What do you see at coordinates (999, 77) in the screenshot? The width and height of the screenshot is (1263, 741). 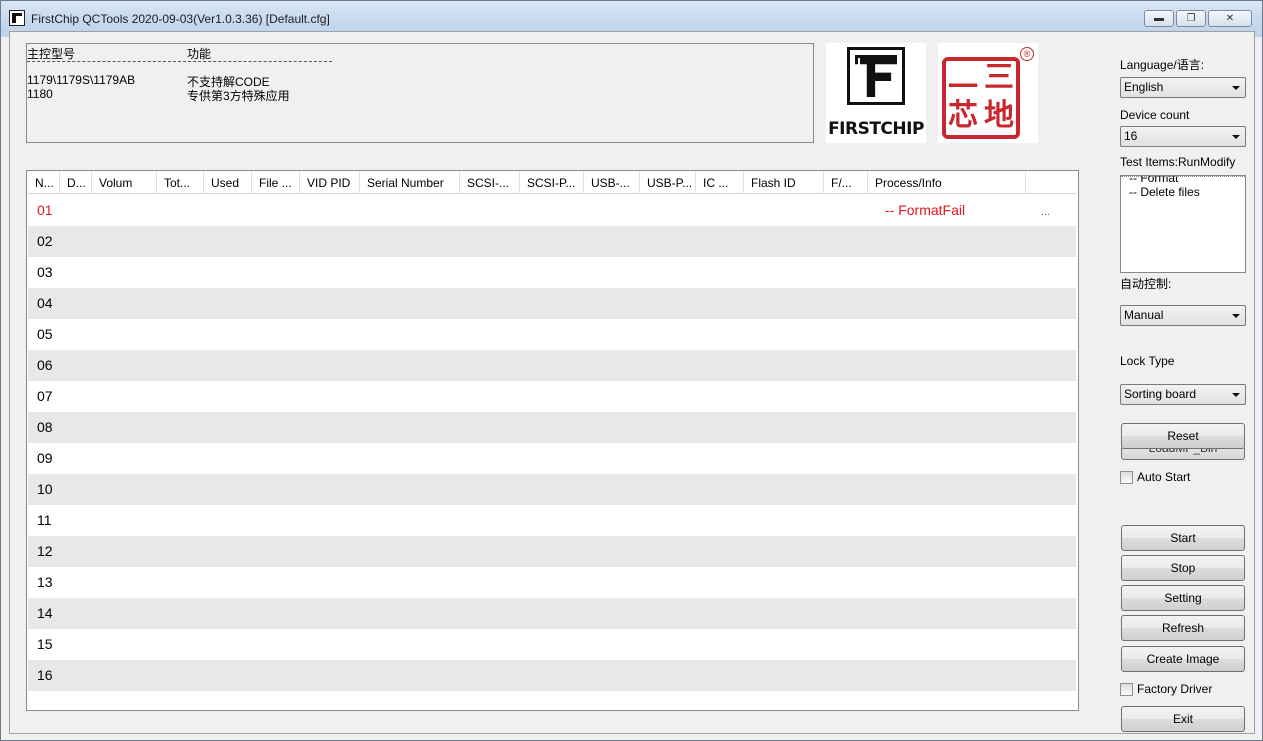 I see `seal-char: 三` at bounding box center [999, 77].